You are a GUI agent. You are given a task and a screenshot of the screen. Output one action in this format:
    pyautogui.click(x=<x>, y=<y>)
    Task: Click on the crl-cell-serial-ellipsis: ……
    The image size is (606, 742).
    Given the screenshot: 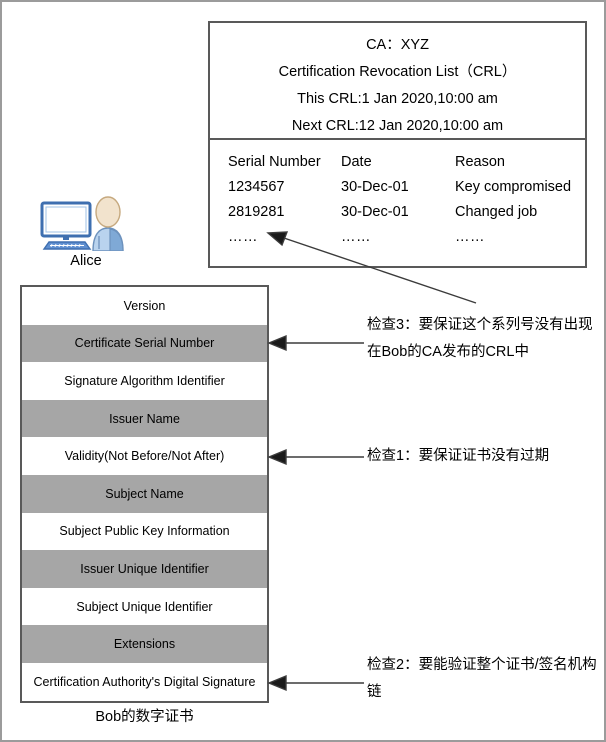 What is the action you would take?
    pyautogui.click(x=243, y=237)
    